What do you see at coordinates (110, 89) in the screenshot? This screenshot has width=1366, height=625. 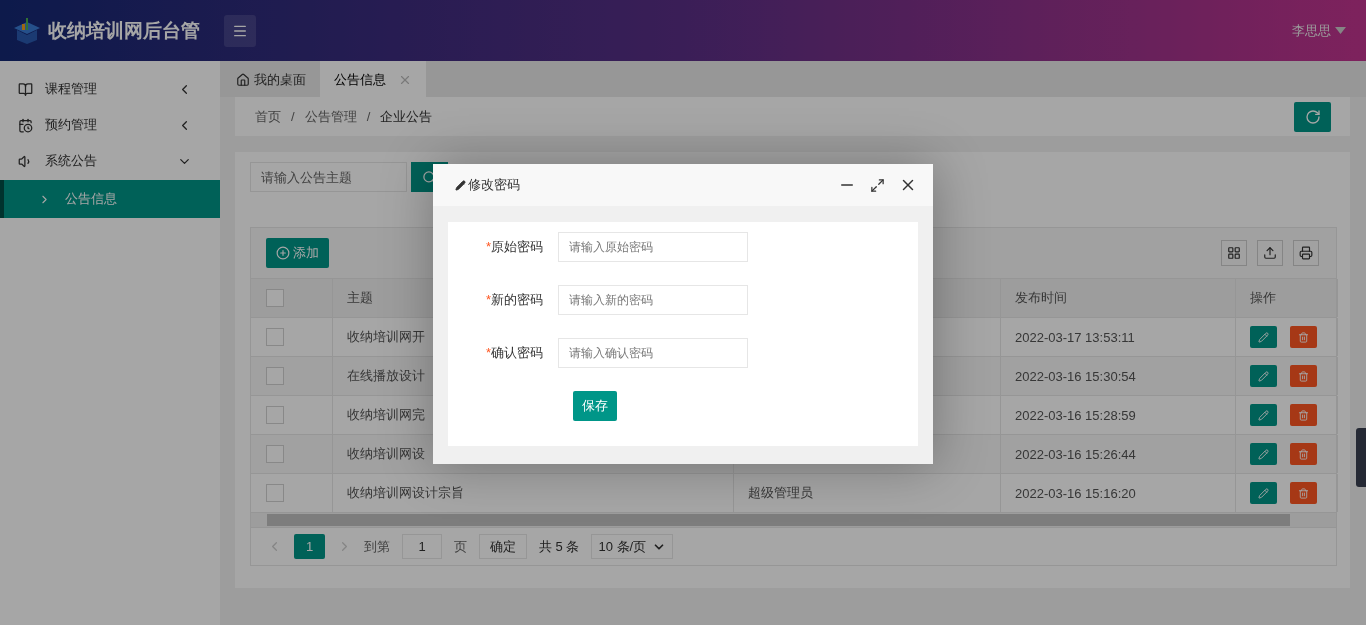 I see `sidebar-item: 课程管理` at bounding box center [110, 89].